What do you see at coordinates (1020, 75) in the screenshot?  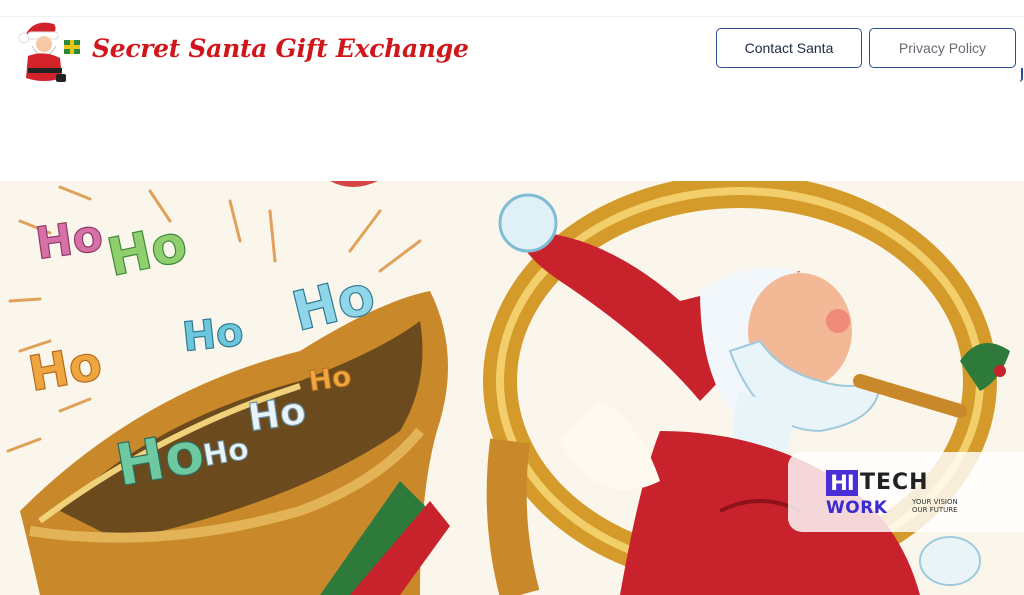 I see `header-edge-mark` at bounding box center [1020, 75].